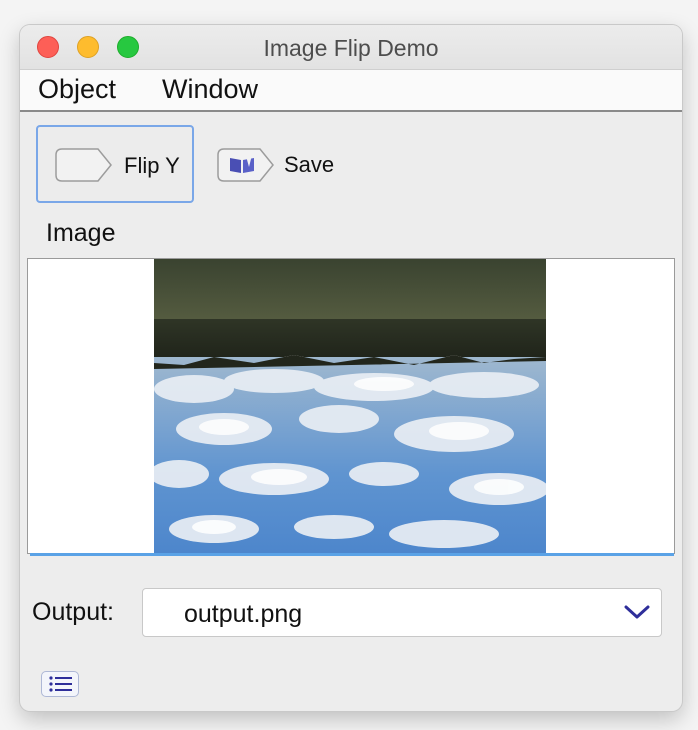 The height and width of the screenshot is (730, 698). I want to click on menu-window: Window, so click(210, 89).